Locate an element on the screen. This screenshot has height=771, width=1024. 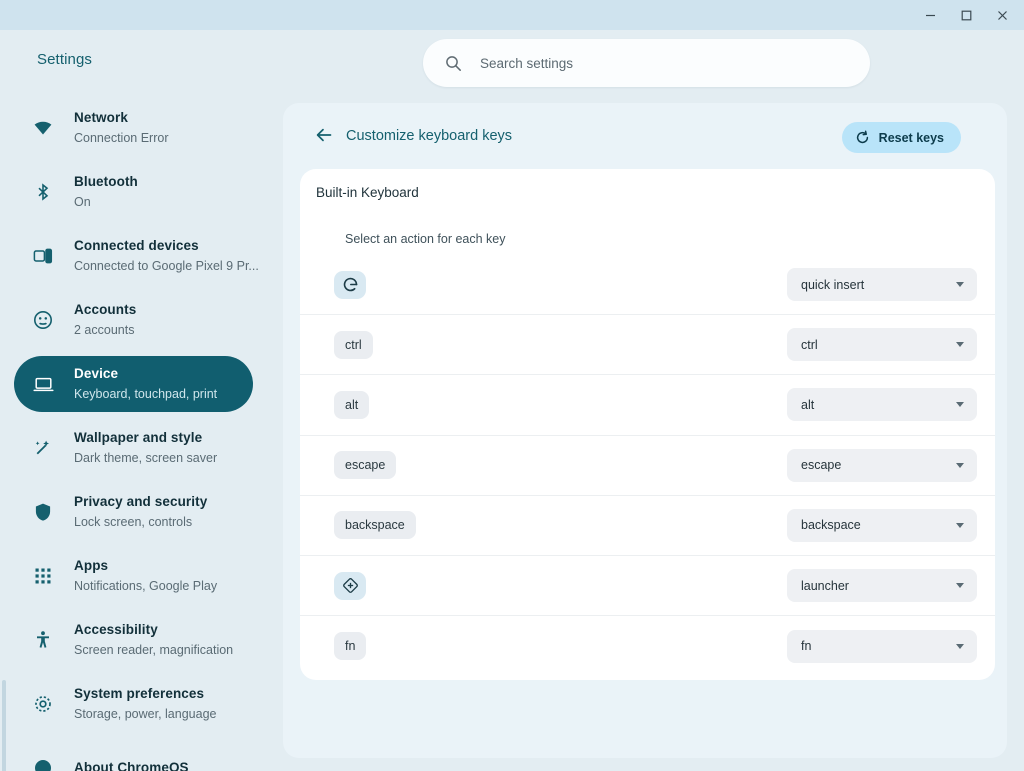
refresh-icon is located at coordinates (862, 137).